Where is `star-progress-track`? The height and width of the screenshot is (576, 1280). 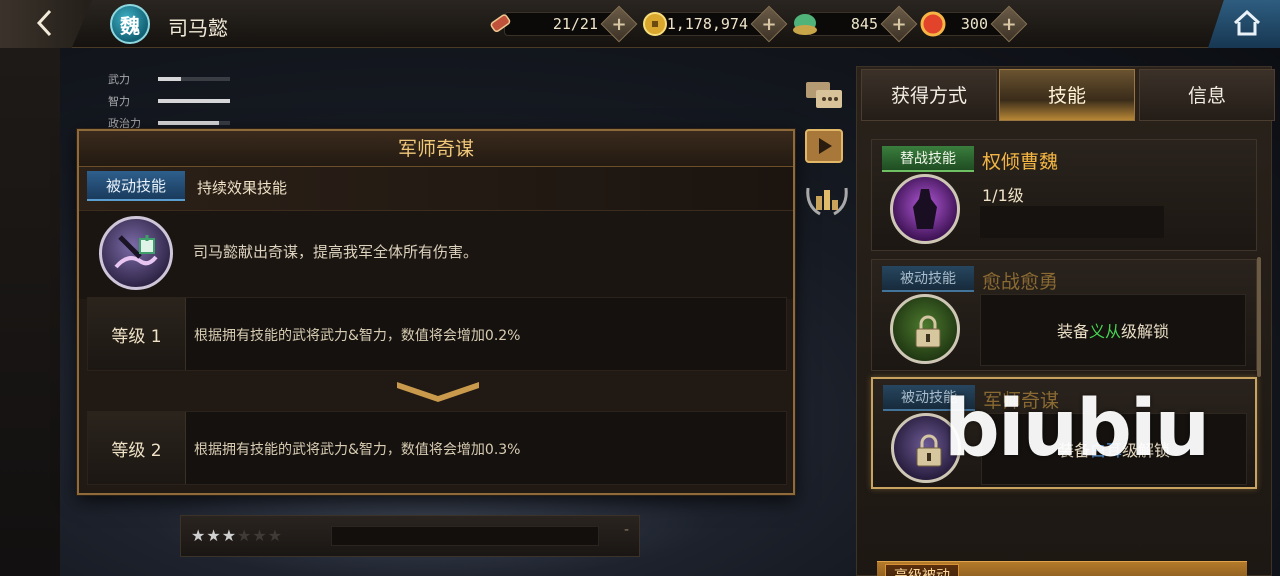 star-progress-track is located at coordinates (465, 536).